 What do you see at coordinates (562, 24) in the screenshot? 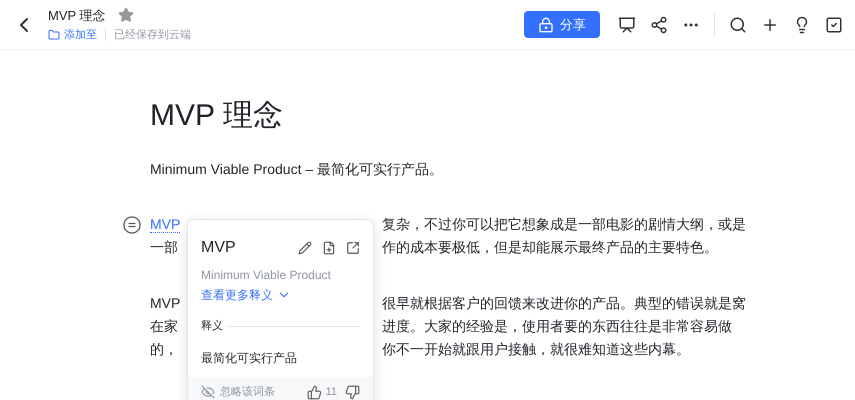
I see `share-button: 分享` at bounding box center [562, 24].